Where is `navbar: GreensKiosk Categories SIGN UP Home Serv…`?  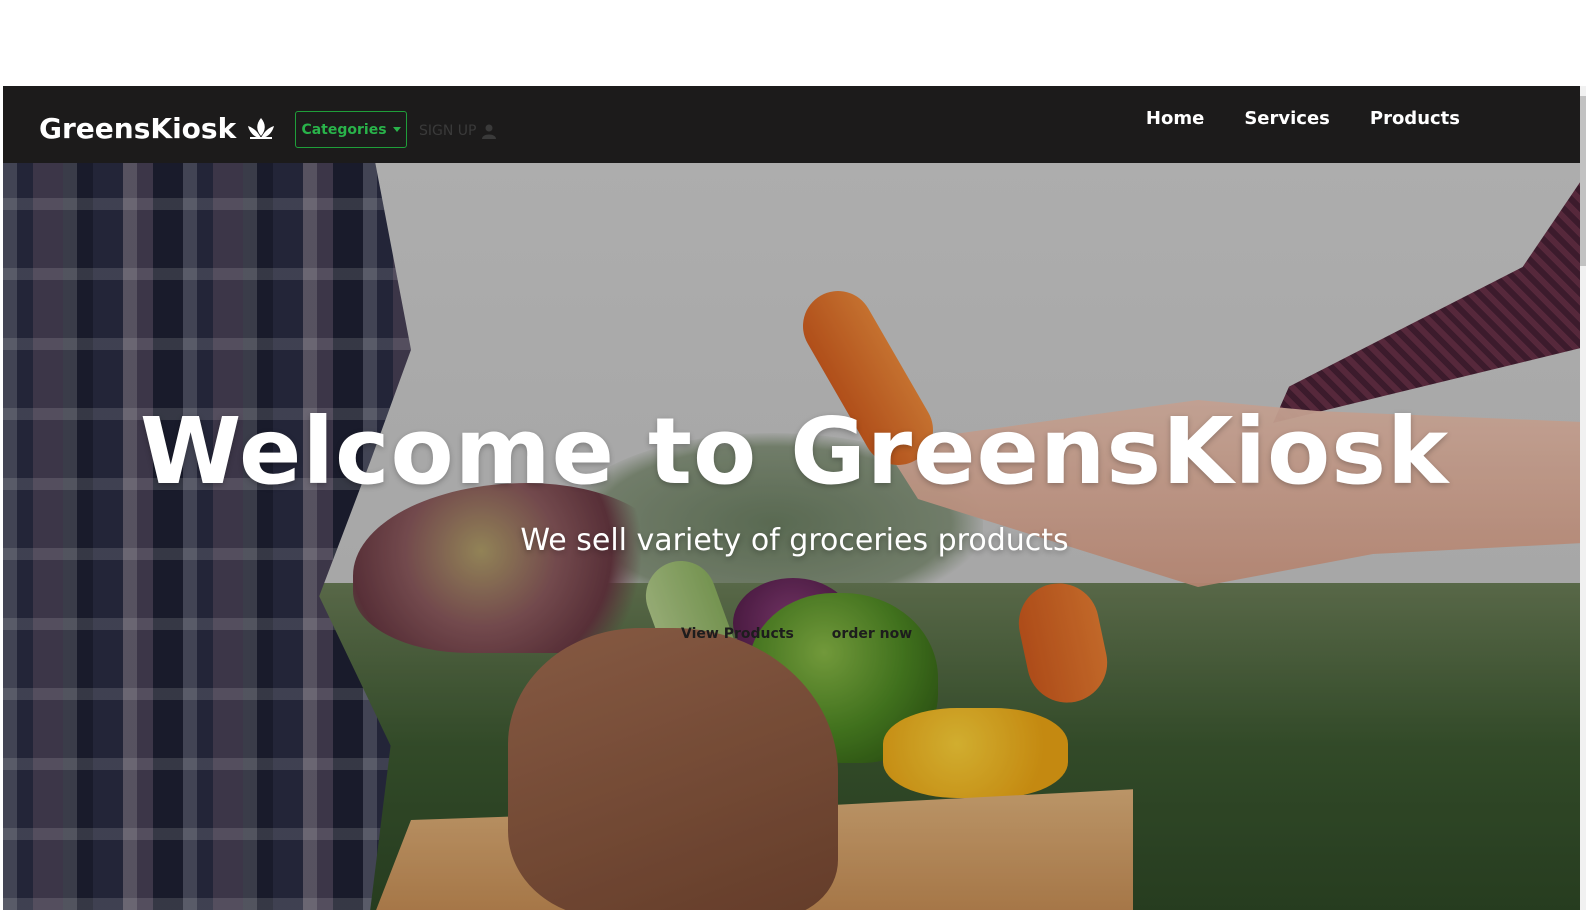
navbar: GreensKiosk Categories SIGN UP Home Serv… is located at coordinates (794, 124).